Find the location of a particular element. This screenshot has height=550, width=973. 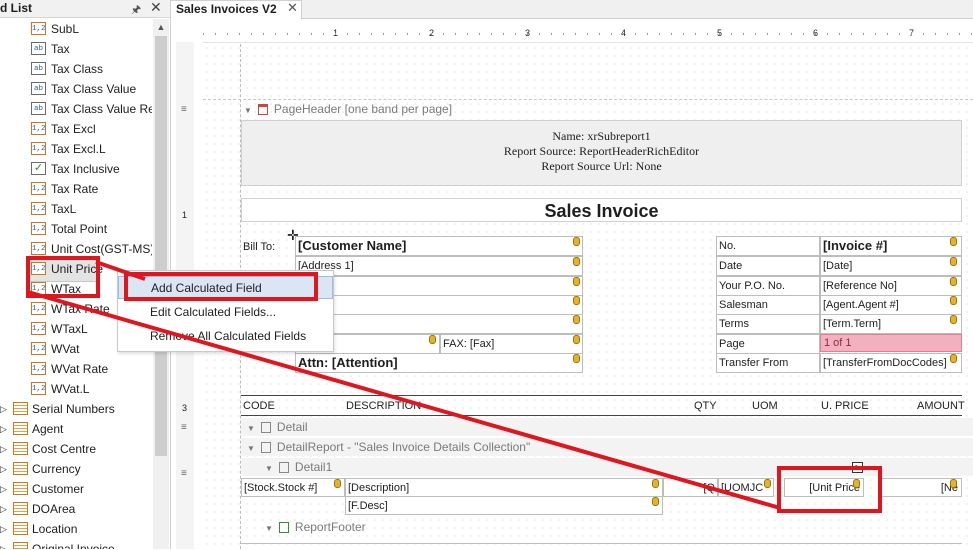

address1-field: [Address 1] is located at coordinates (439, 266).